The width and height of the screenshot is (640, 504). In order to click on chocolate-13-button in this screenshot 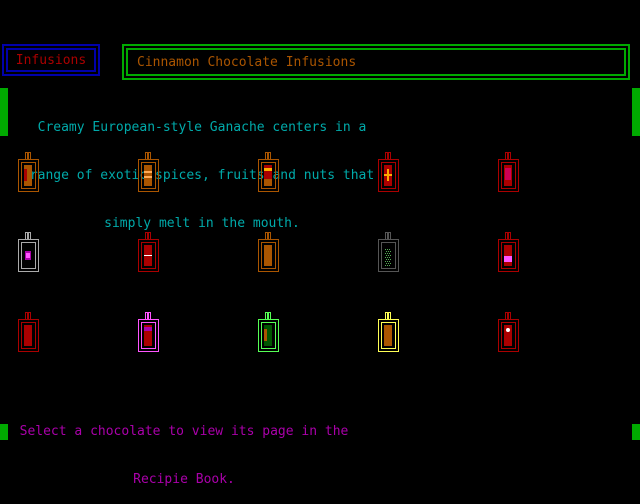, I will do `click(270, 333)`.